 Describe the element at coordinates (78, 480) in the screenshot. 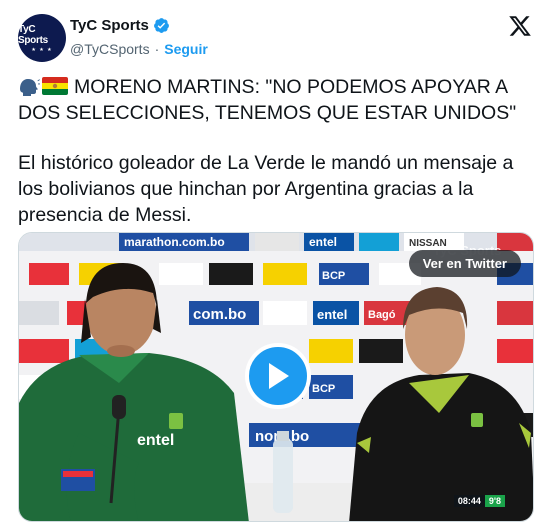

I see `bottom-graphic` at that location.